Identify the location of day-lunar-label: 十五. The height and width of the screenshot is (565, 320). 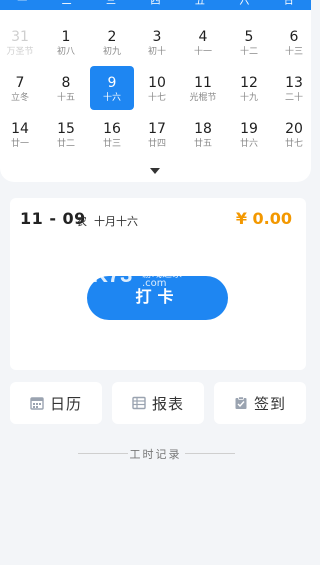
(65, 98).